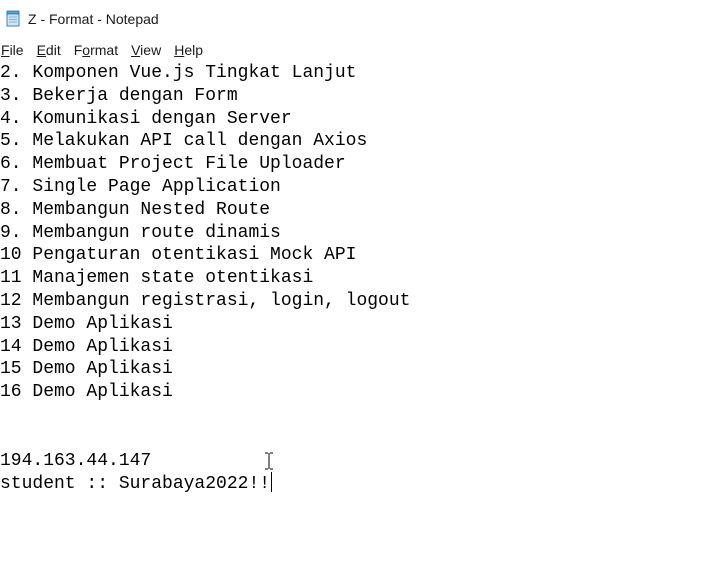  I want to click on menu-help-mnemonic: H, so click(179, 50).